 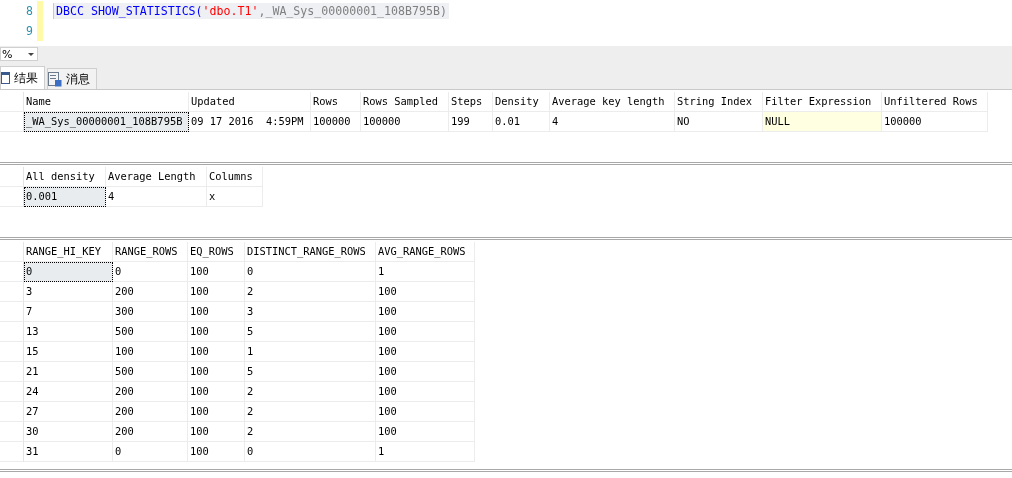 What do you see at coordinates (68, 332) in the screenshot?
I see `table-cell: 13` at bounding box center [68, 332].